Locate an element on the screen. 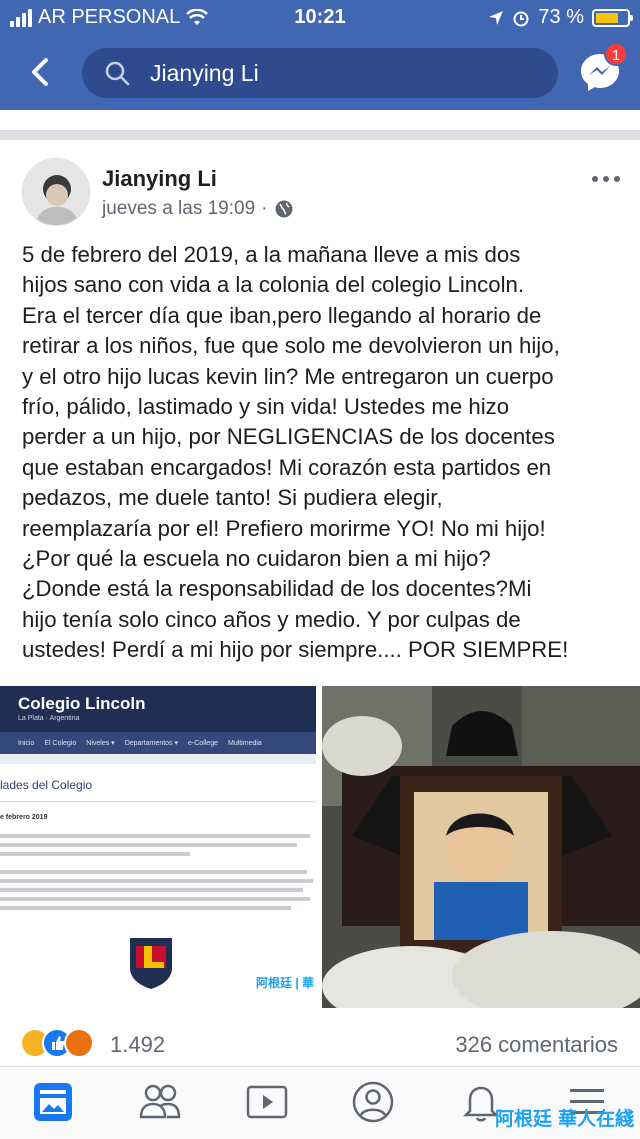  top-header: AR PERSONAL 10:21 73 % Jianying Li 1 is located at coordinates (320, 55).